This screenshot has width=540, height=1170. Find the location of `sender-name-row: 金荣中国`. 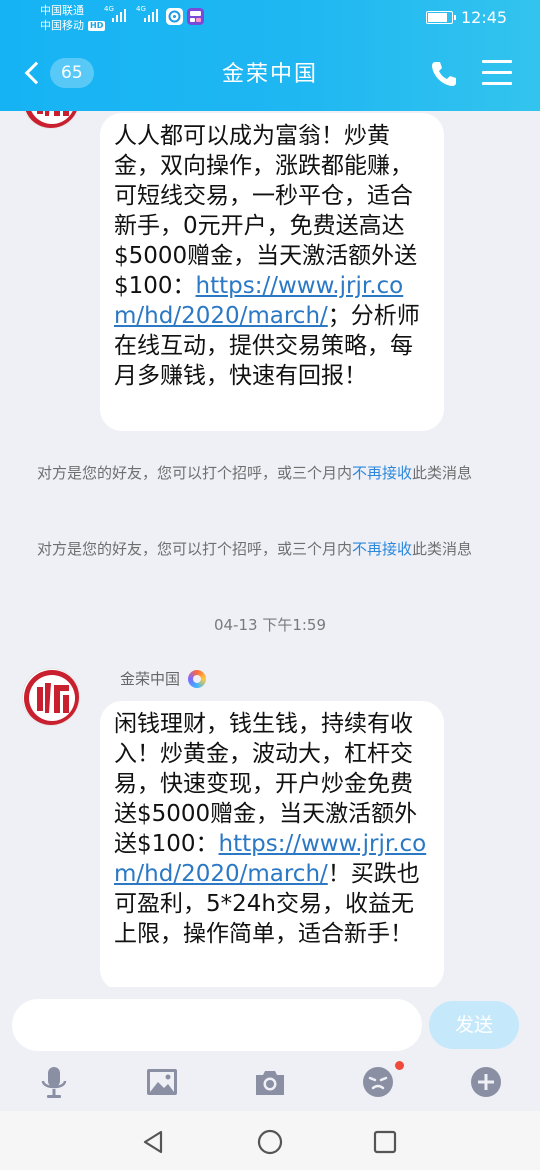

sender-name-row: 金荣中国 is located at coordinates (163, 678).